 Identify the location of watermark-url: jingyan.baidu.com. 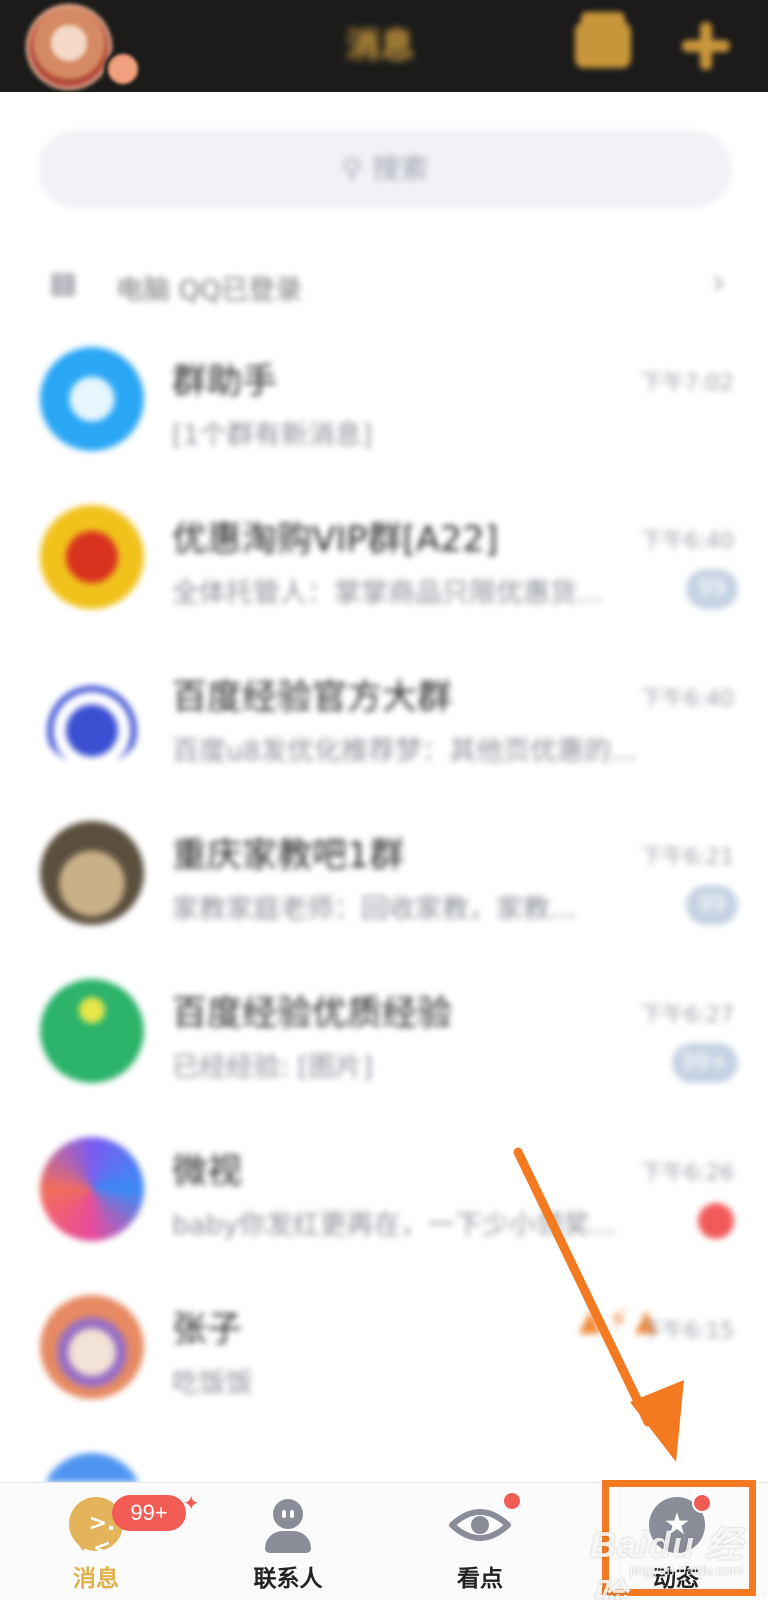
(686, 1570).